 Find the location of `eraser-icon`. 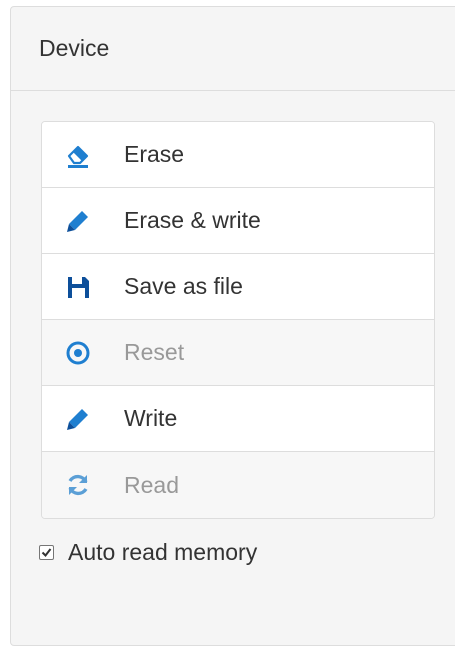

eraser-icon is located at coordinates (78, 155).